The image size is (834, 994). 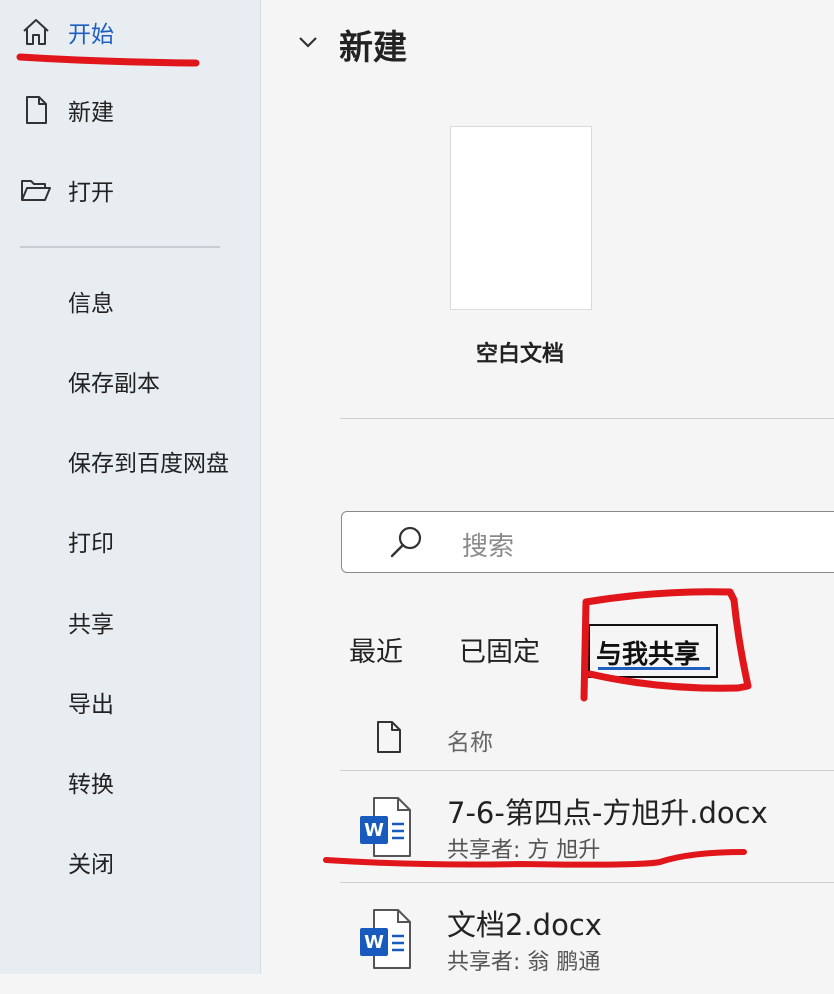 What do you see at coordinates (499, 649) in the screenshot?
I see `tab-pinned: 已固定` at bounding box center [499, 649].